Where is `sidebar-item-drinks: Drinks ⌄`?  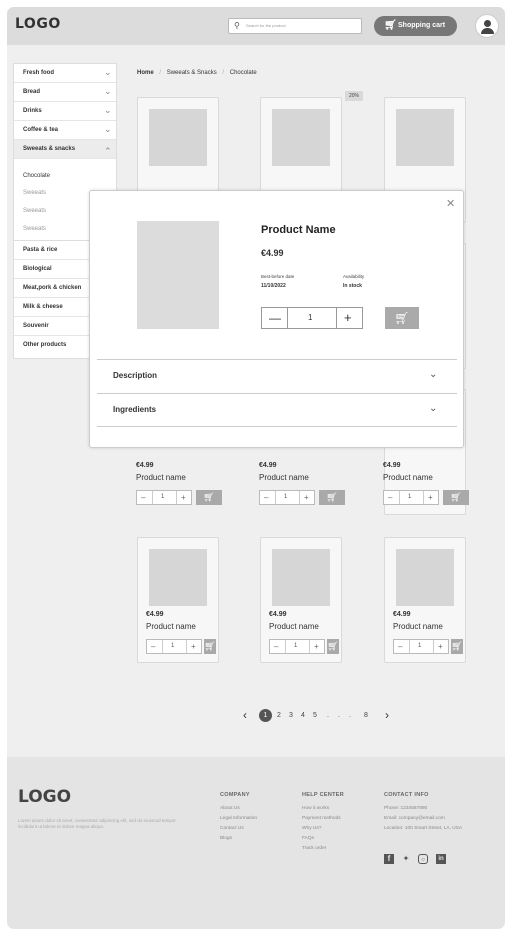 sidebar-item-drinks: Drinks ⌄ is located at coordinates (65, 111).